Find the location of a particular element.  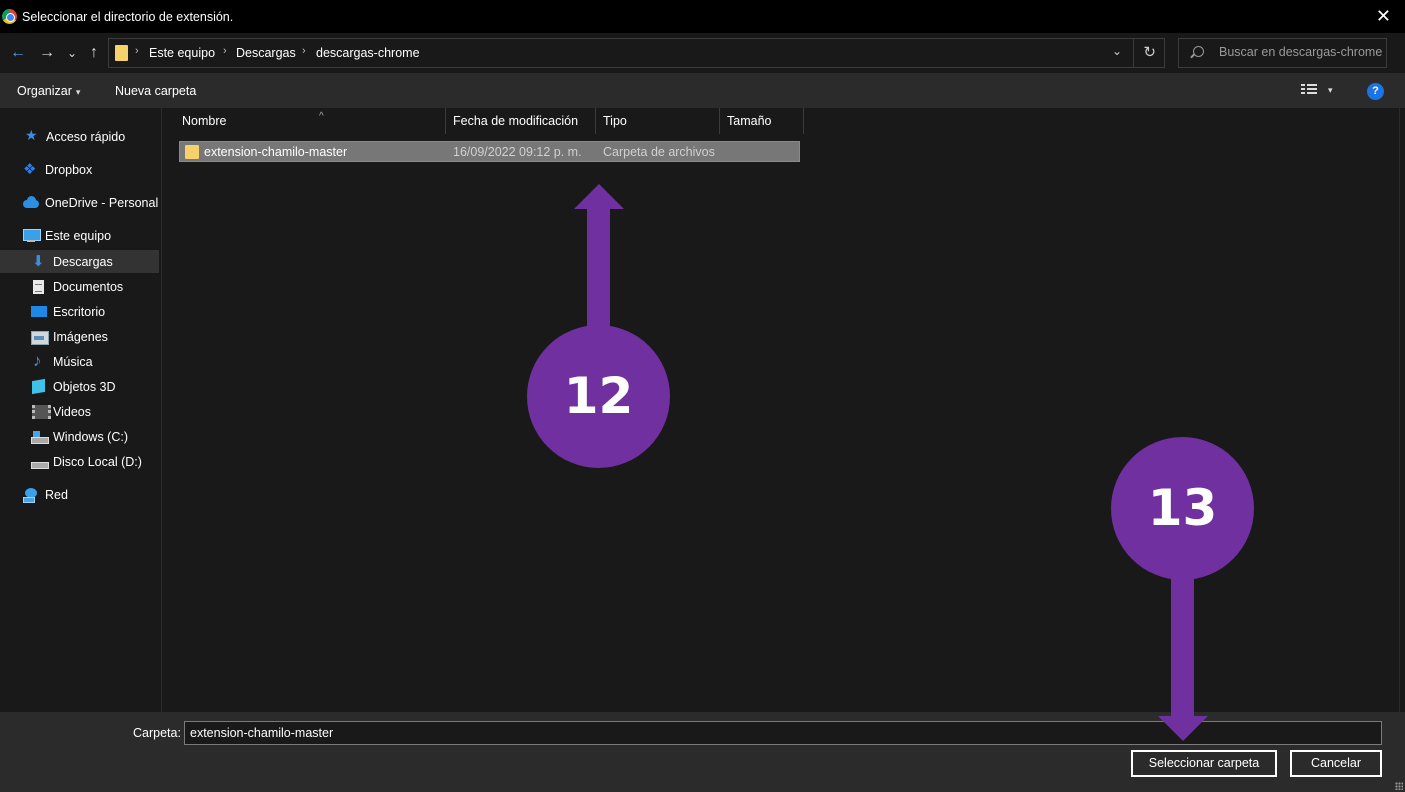

3d-objects-icon is located at coordinates (39, 387).